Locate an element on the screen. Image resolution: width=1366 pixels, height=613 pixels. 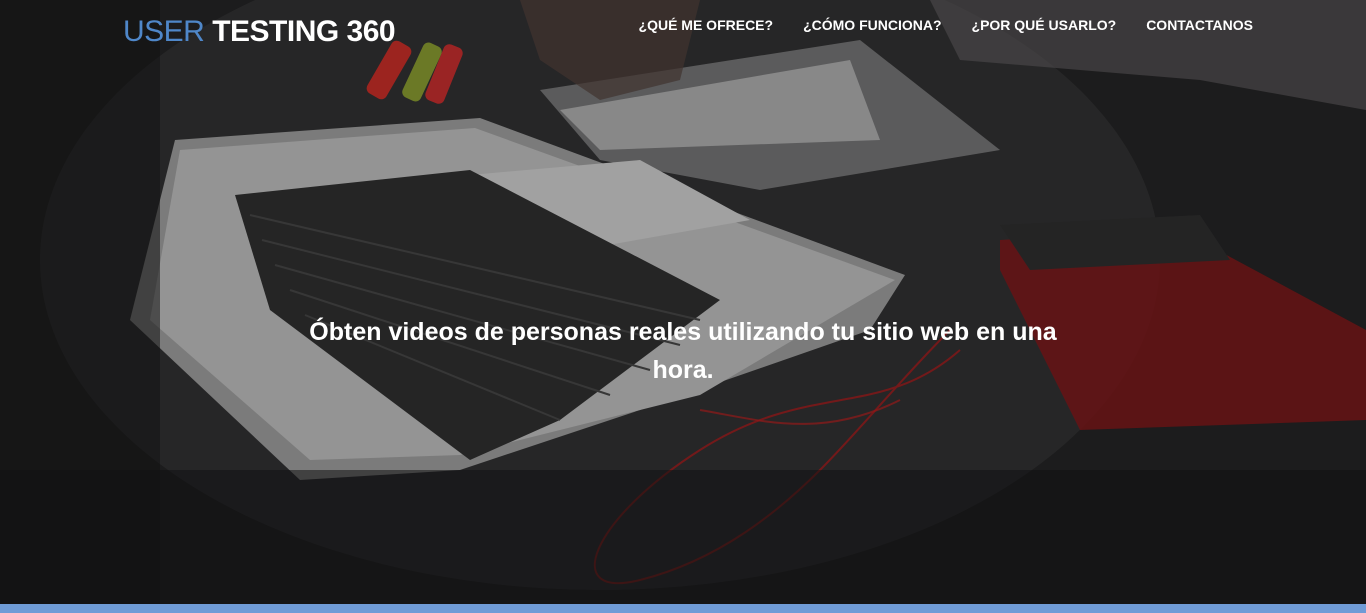
nav-item-como-funciona: ¿CÓMO FUNCIONA? is located at coordinates (872, 25).